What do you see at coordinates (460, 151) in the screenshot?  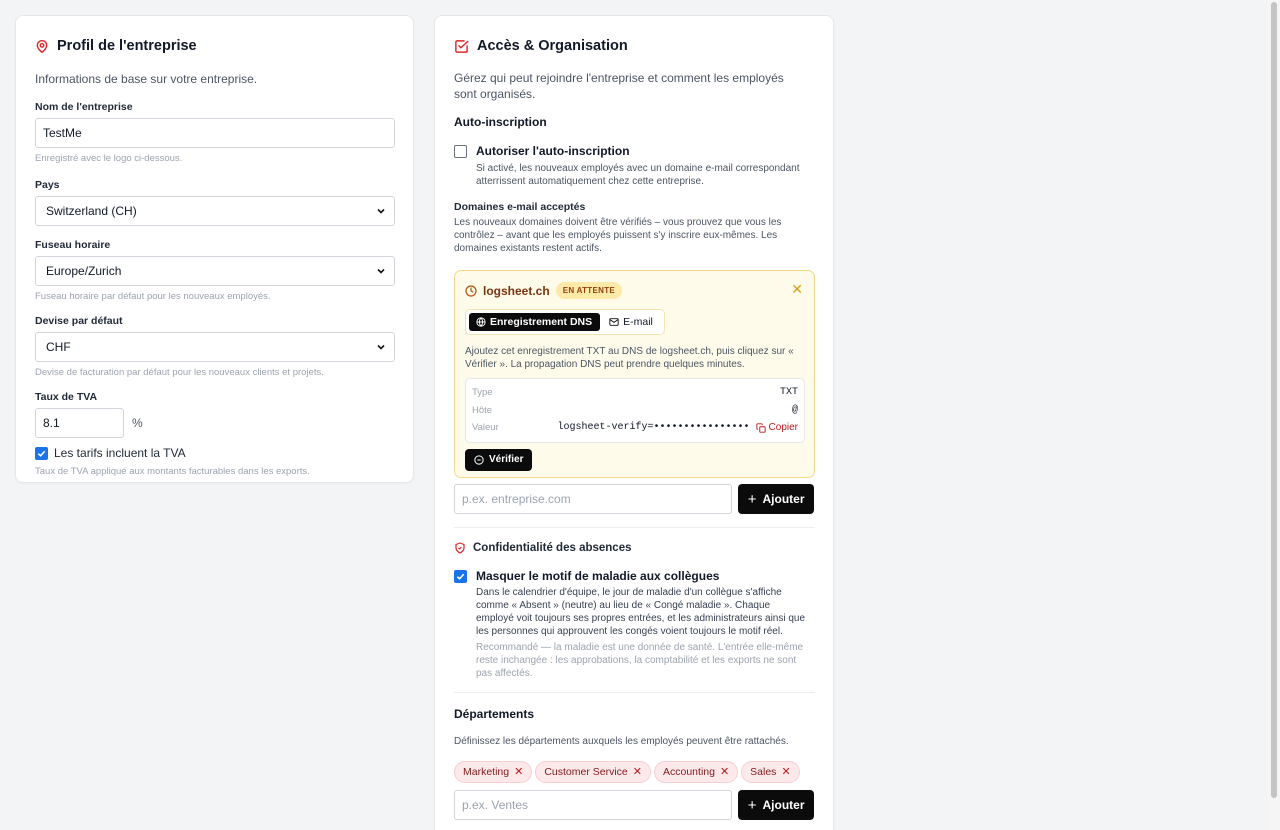 I see `self-signup-checkbox` at bounding box center [460, 151].